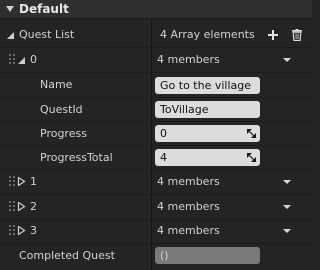 Image resolution: width=320 pixels, height=270 pixels. What do you see at coordinates (56, 84) in the screenshot?
I see `name-label: Name` at bounding box center [56, 84].